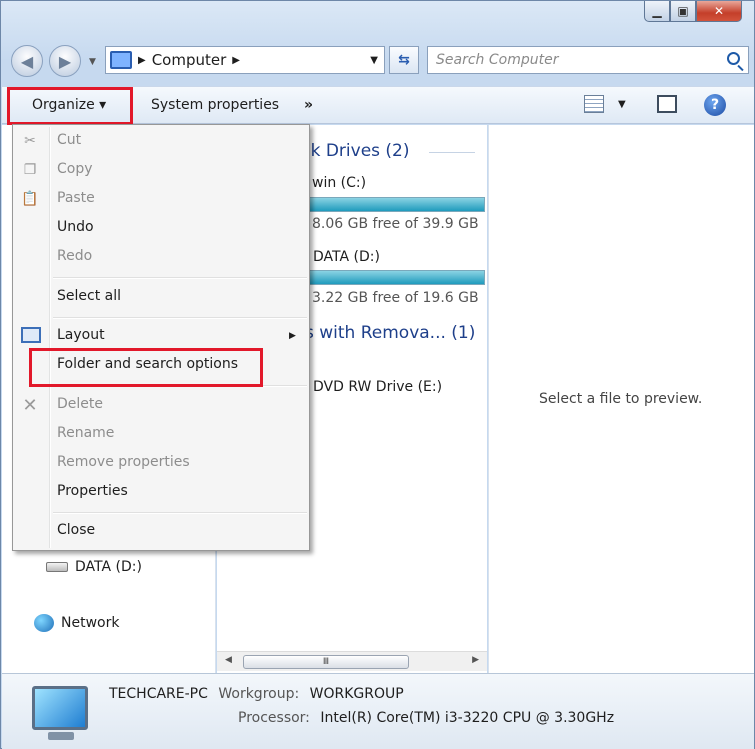 Image resolution: width=755 pixels, height=749 pixels. I want to click on processor-value: Intel(R) Core(TM) i3-3220 CPU @ 3.30GHz, so click(467, 718).